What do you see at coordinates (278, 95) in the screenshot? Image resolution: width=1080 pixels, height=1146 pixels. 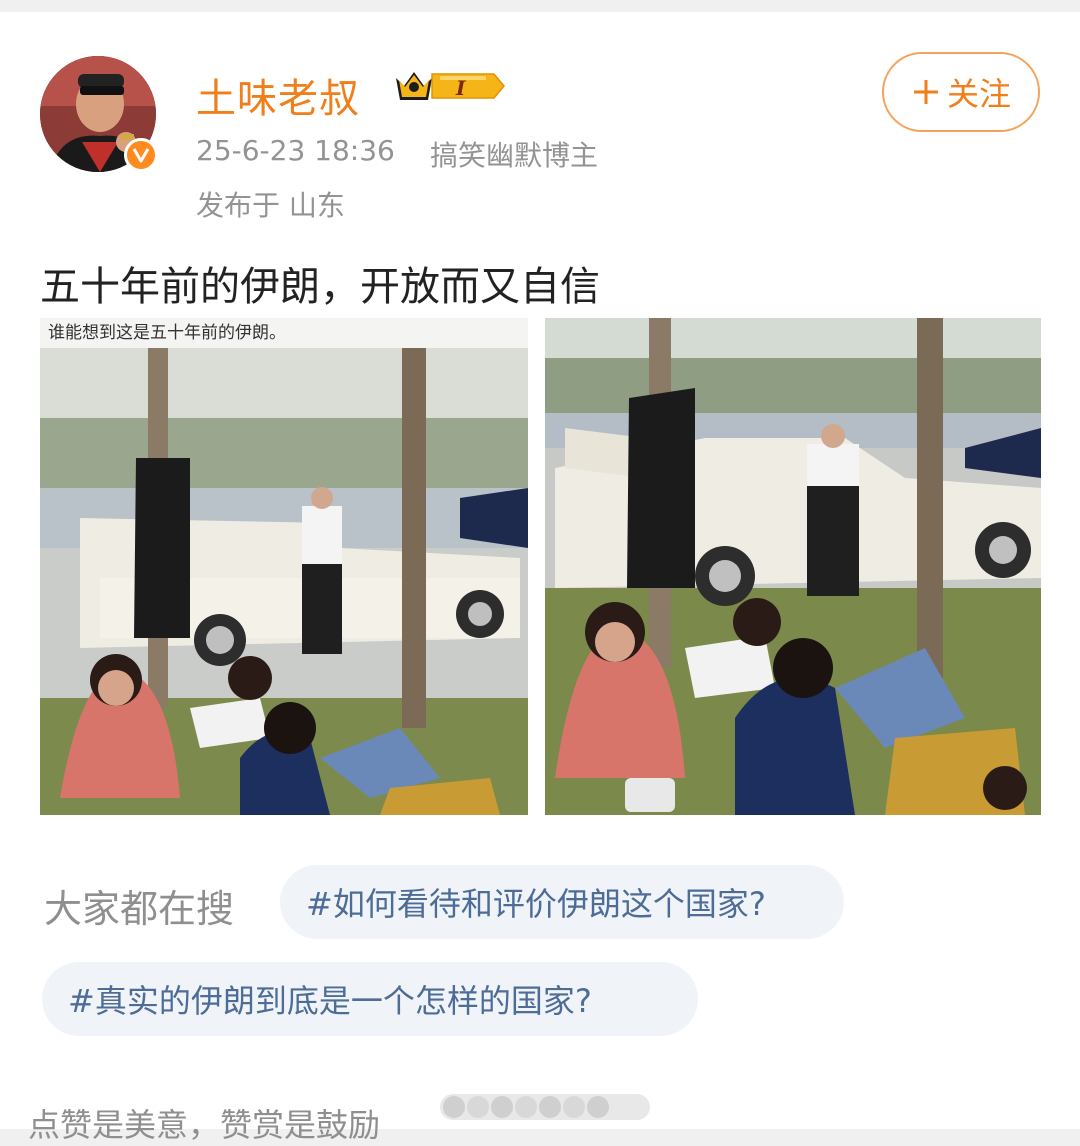 I see `author-name: 土味老叔` at bounding box center [278, 95].